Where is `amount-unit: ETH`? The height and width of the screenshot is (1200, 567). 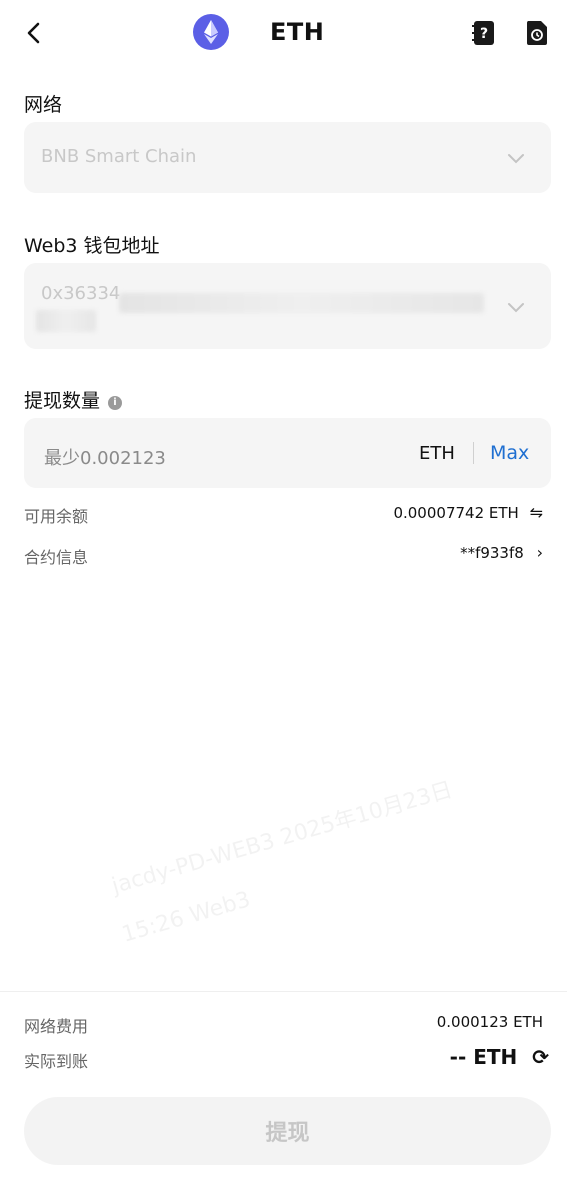
amount-unit: ETH is located at coordinates (437, 453).